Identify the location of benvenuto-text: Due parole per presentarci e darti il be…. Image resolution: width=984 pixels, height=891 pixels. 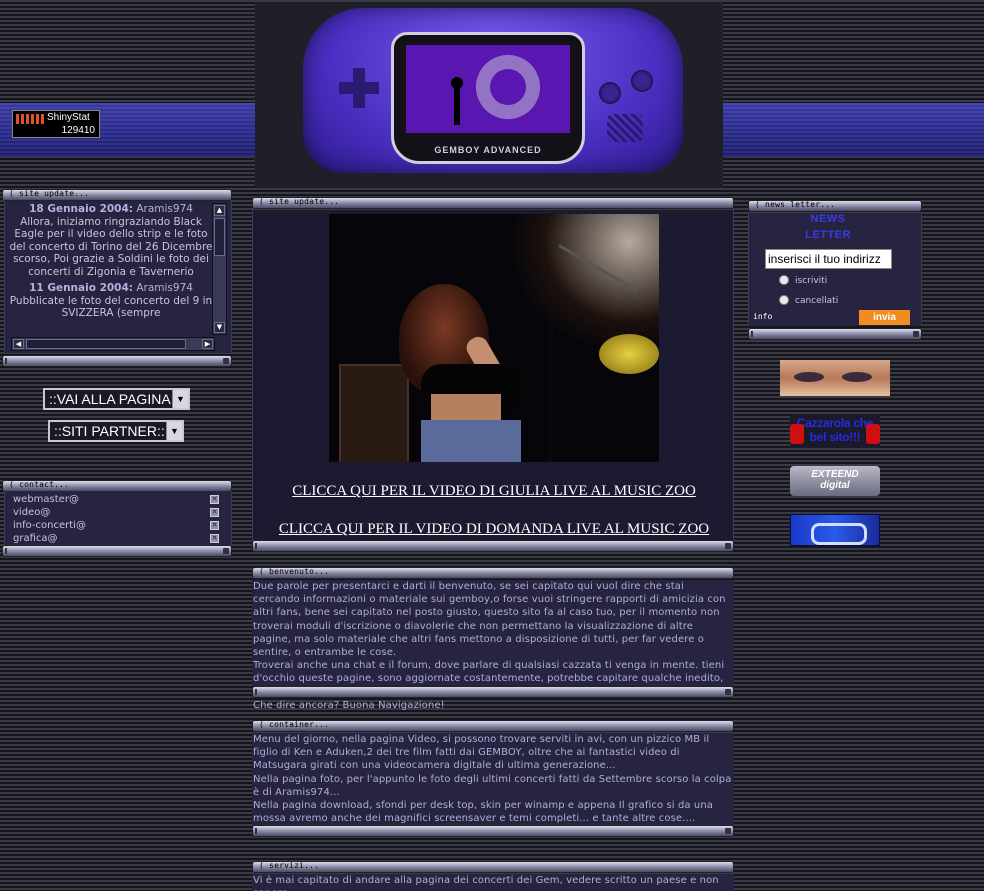
(489, 620).